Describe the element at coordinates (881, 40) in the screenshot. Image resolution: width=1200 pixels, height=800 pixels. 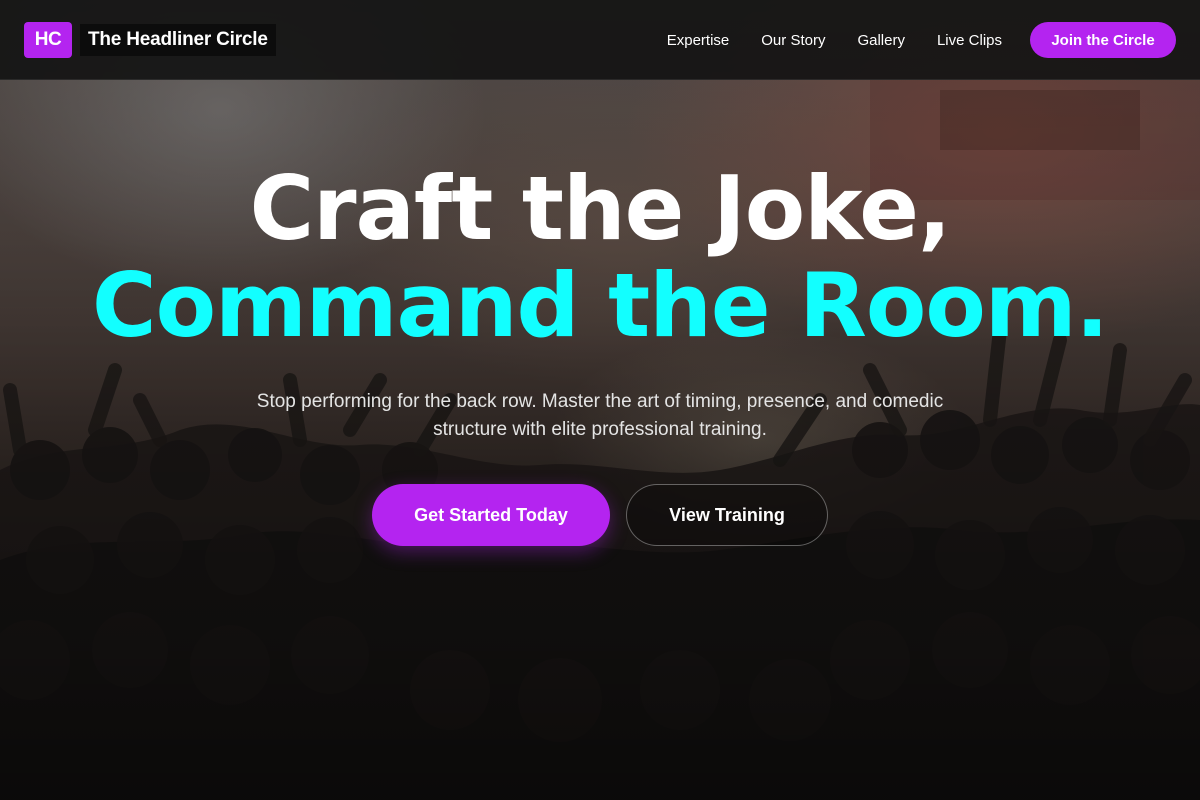
I see `nav-link-gallery: Gallery` at that location.